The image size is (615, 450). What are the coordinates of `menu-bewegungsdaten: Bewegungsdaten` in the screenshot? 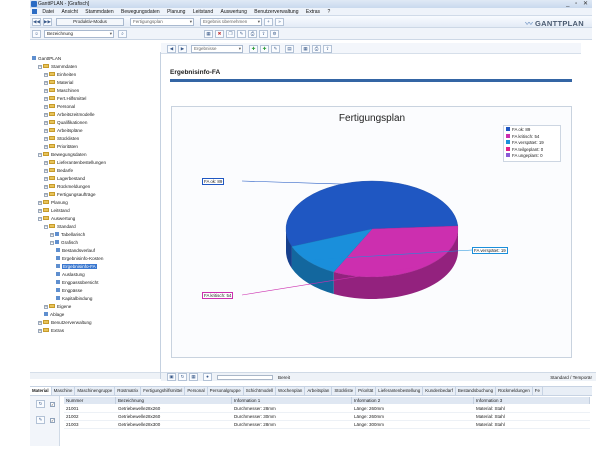 It's located at (140, 12).